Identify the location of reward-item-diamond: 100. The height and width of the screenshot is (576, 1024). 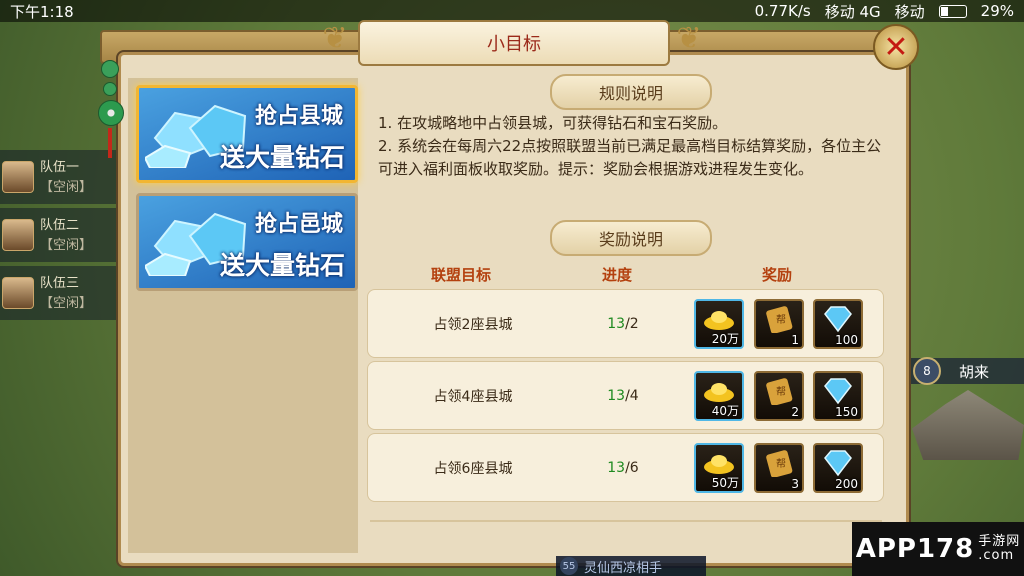
(838, 324).